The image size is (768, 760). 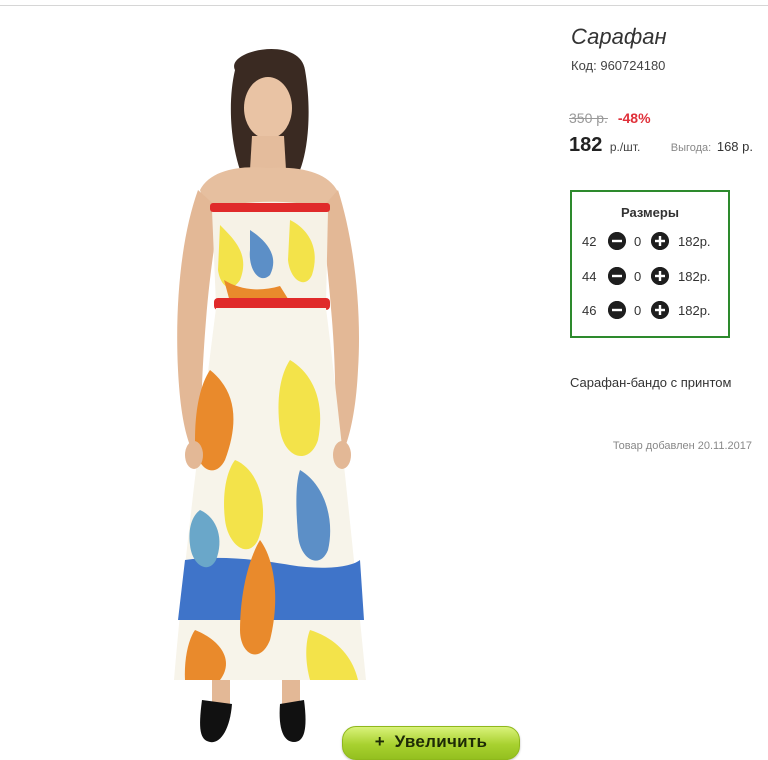 What do you see at coordinates (734, 146) in the screenshot?
I see `savings-value: 168 р.` at bounding box center [734, 146].